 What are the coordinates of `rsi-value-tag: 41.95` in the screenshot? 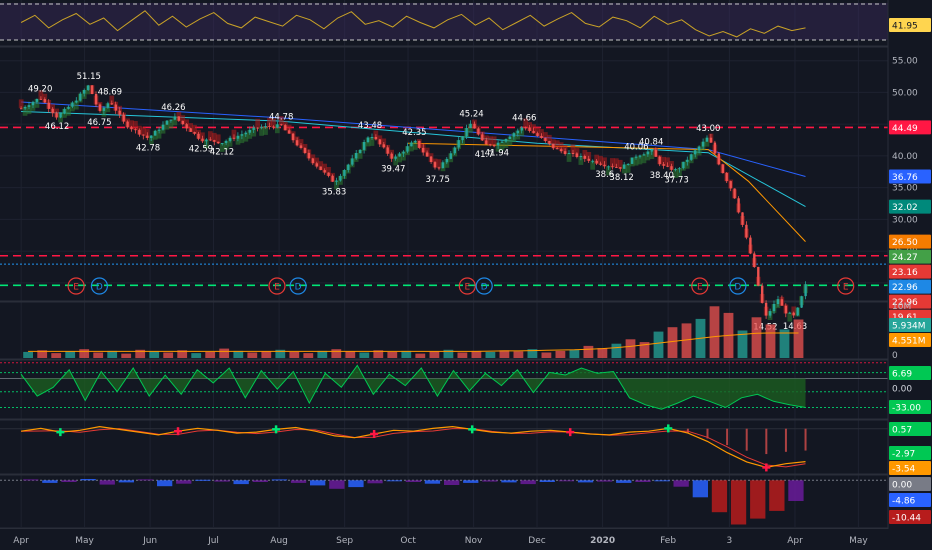 It's located at (910, 25).